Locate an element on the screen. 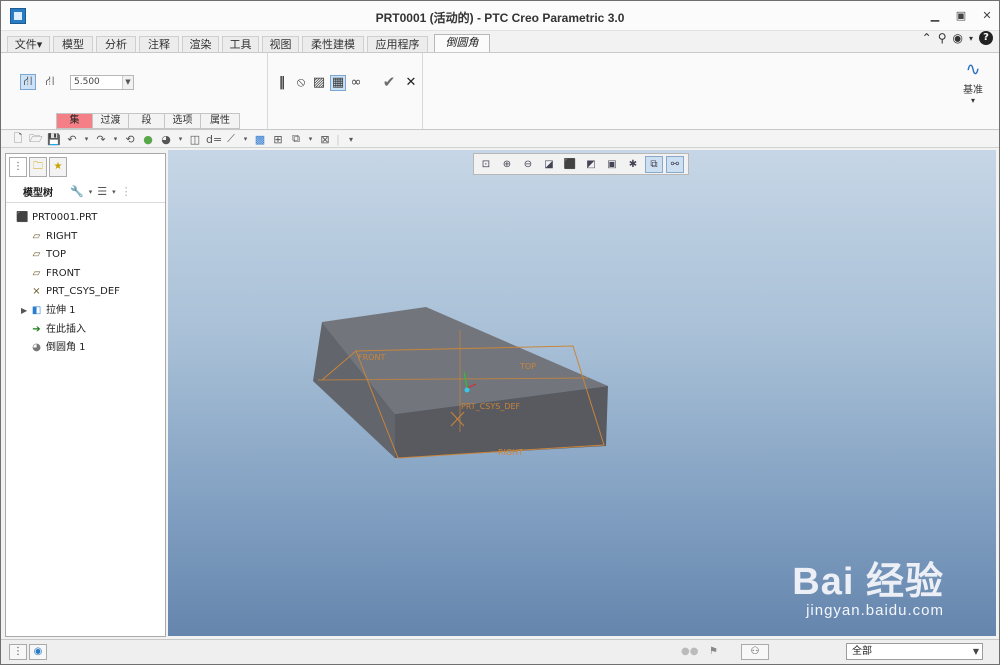 The width and height of the screenshot is (1000, 665). watermark-url: jingyan.baidu.com is located at coordinates (875, 610).